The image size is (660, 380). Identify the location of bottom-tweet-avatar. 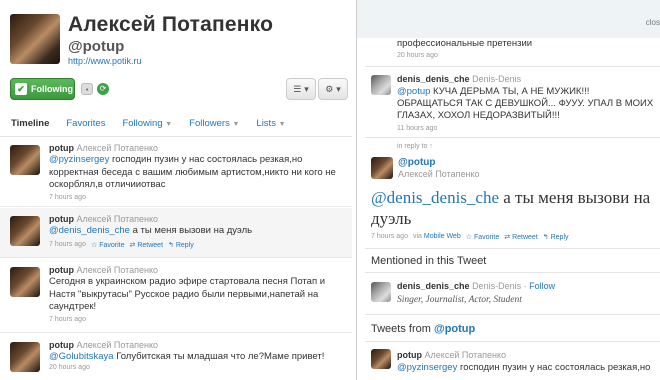
(381, 359).